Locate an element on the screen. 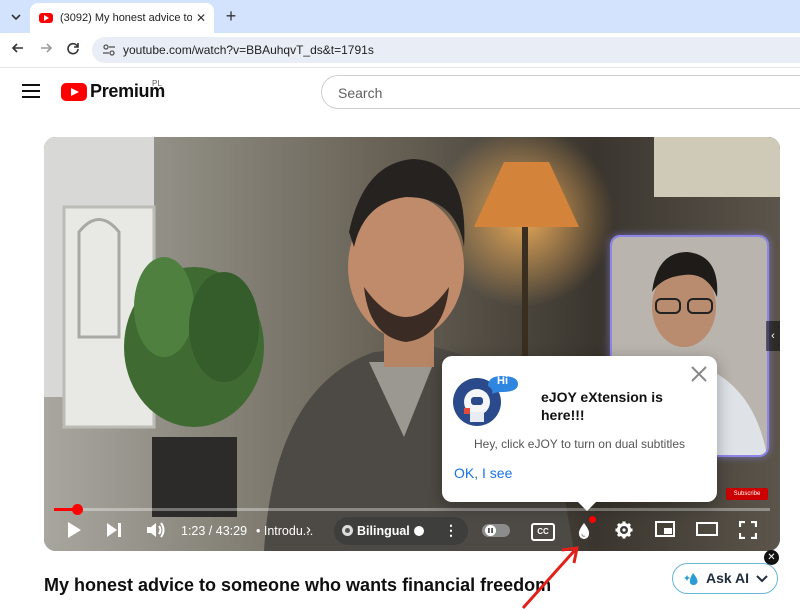 The height and width of the screenshot is (610, 800). next-button is located at coordinates (114, 532).